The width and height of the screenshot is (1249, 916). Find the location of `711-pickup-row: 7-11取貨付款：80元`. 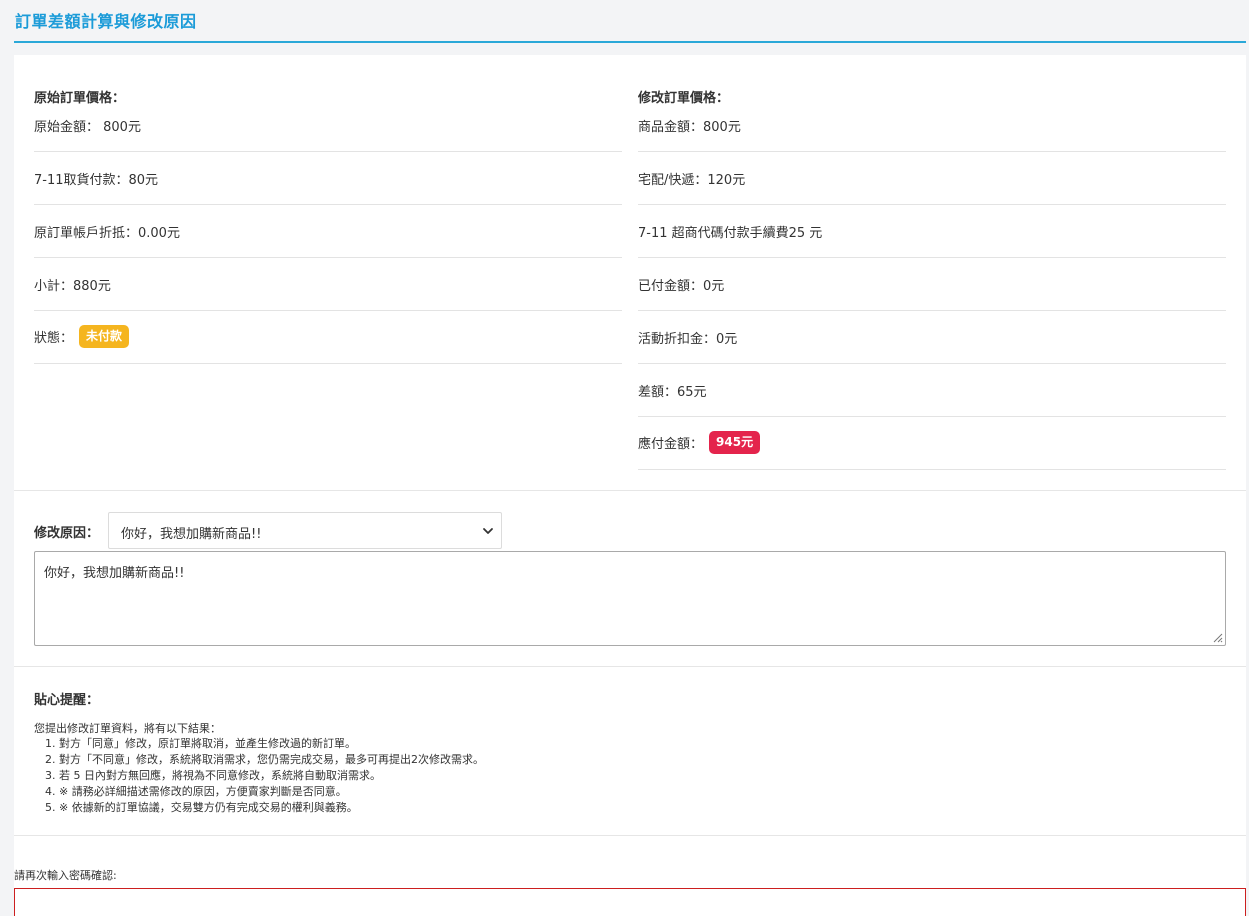

711-pickup-row: 7-11取貨付款：80元 is located at coordinates (328, 178).